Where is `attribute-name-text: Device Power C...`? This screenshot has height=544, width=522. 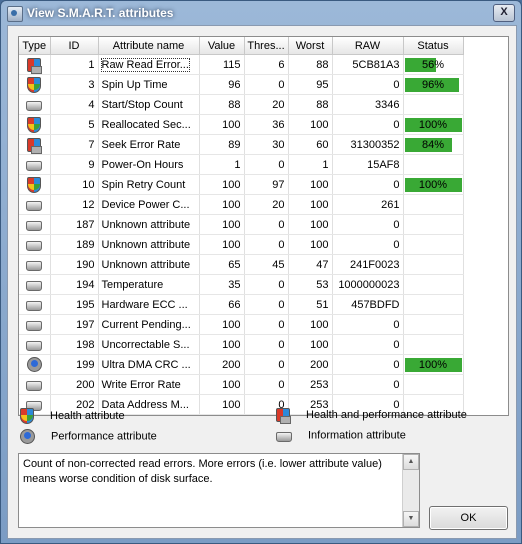 attribute-name-text: Device Power C... is located at coordinates (145, 204).